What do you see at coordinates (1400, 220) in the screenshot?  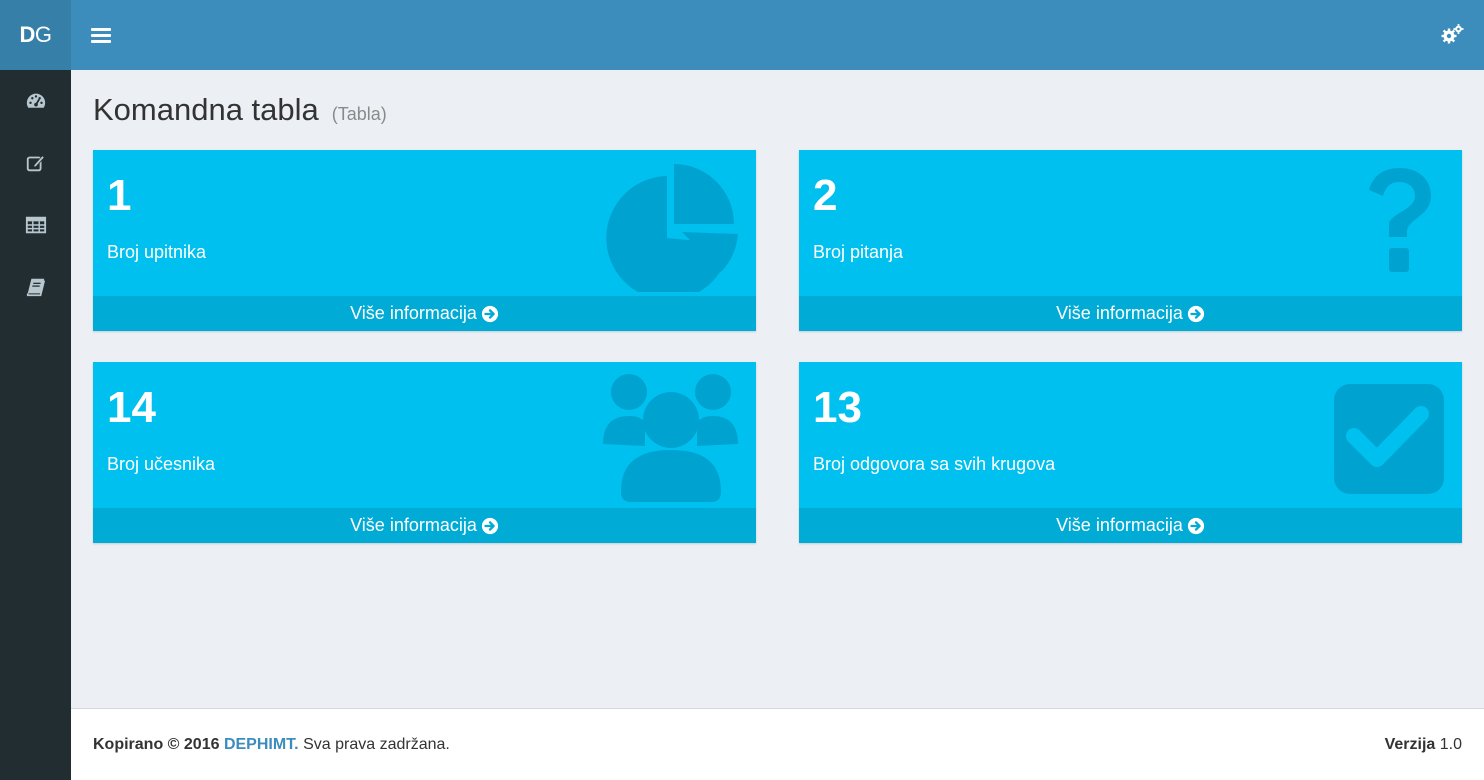 I see `question-icon` at bounding box center [1400, 220].